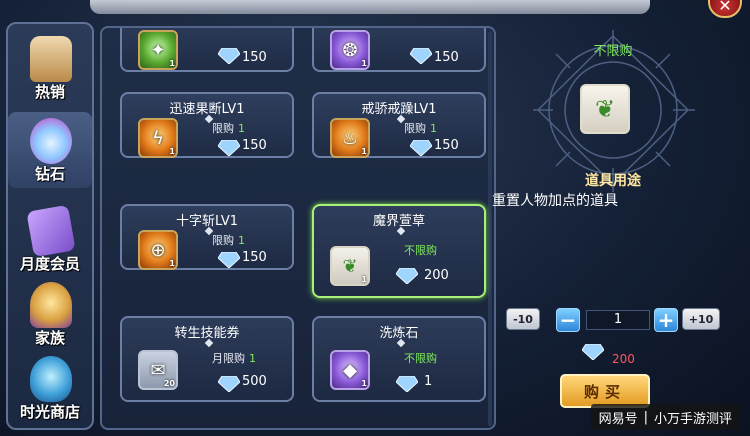 The width and height of the screenshot is (750, 436). Describe the element at coordinates (51, 231) in the screenshot. I see `card-icon` at that location.